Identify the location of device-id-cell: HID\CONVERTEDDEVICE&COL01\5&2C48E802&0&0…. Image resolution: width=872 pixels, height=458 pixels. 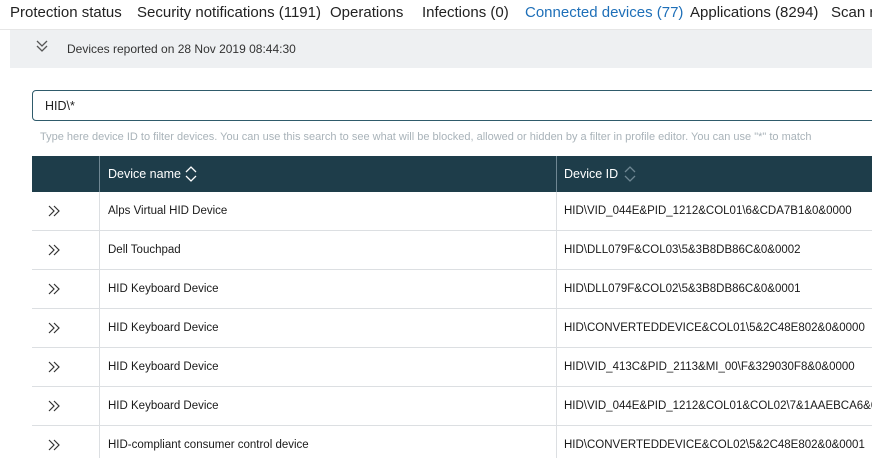
(714, 328).